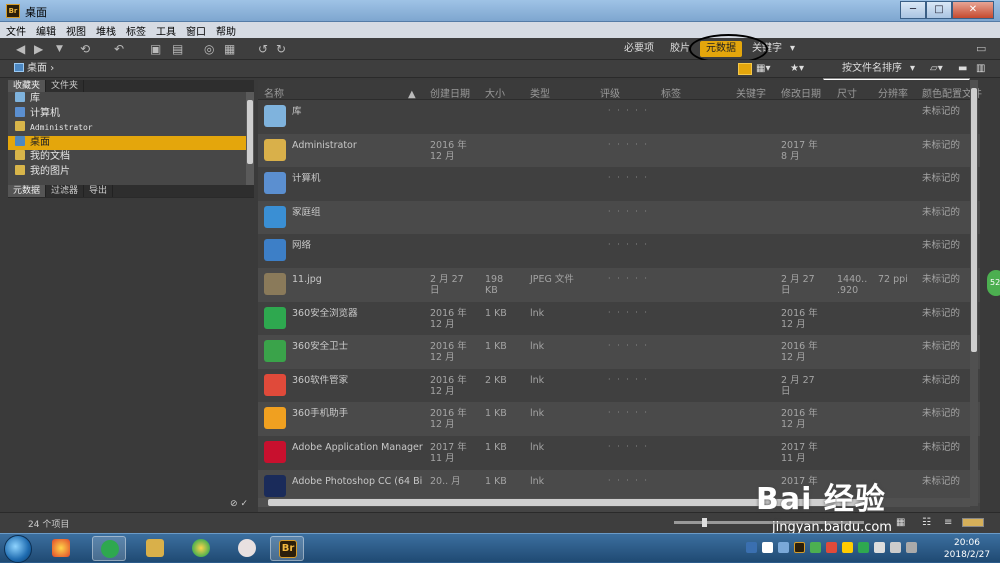  I want to click on title-bar: Br 桌面 ─ □ ✕, so click(500, 11).